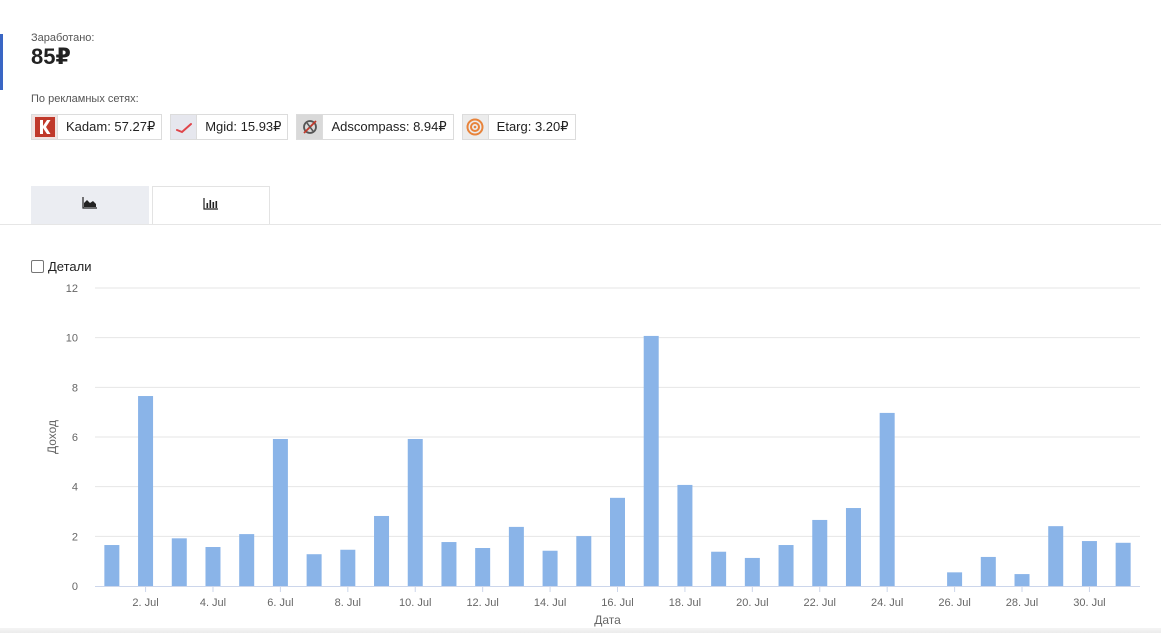 The image size is (1161, 633). What do you see at coordinates (389, 126) in the screenshot?
I see `network-chip-label: Adscompass: 8.94₽` at bounding box center [389, 126].